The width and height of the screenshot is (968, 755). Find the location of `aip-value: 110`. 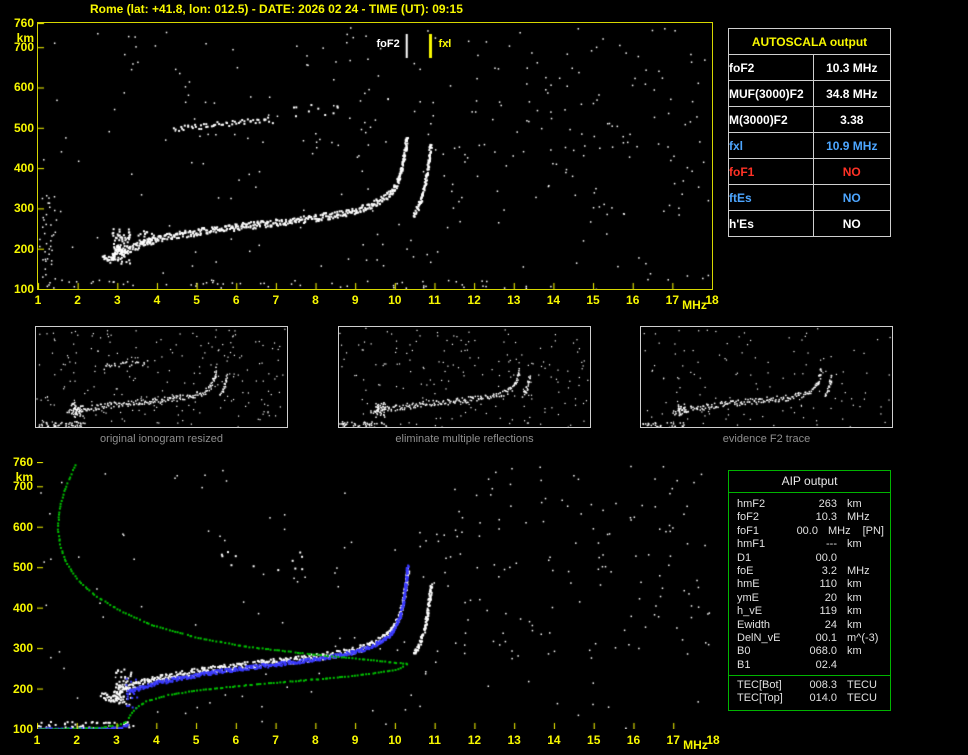

aip-value: 110 is located at coordinates (828, 584).